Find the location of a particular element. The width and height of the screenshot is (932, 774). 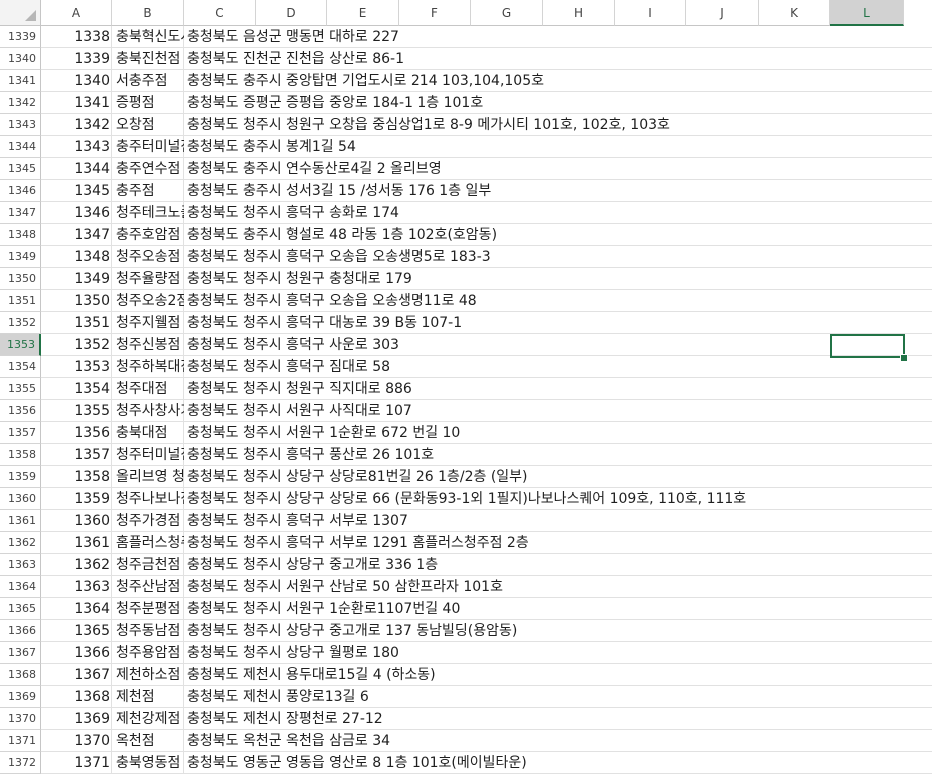

cell-store-name: 증평점 is located at coordinates (148, 103).